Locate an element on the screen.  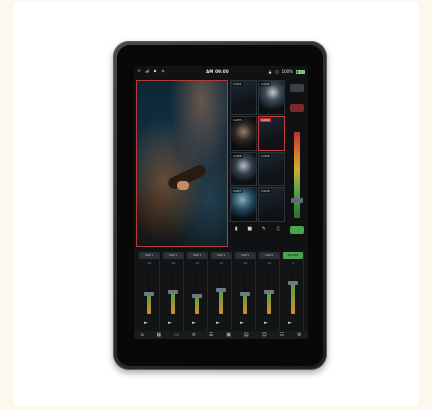
mixer-channel: MASTER 0 ► is located at coordinates (293, 291).